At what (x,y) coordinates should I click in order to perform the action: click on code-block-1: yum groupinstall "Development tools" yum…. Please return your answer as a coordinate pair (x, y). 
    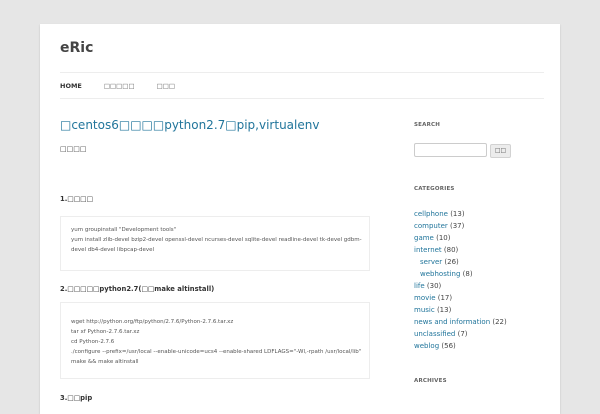
    Looking at the image, I should click on (215, 243).